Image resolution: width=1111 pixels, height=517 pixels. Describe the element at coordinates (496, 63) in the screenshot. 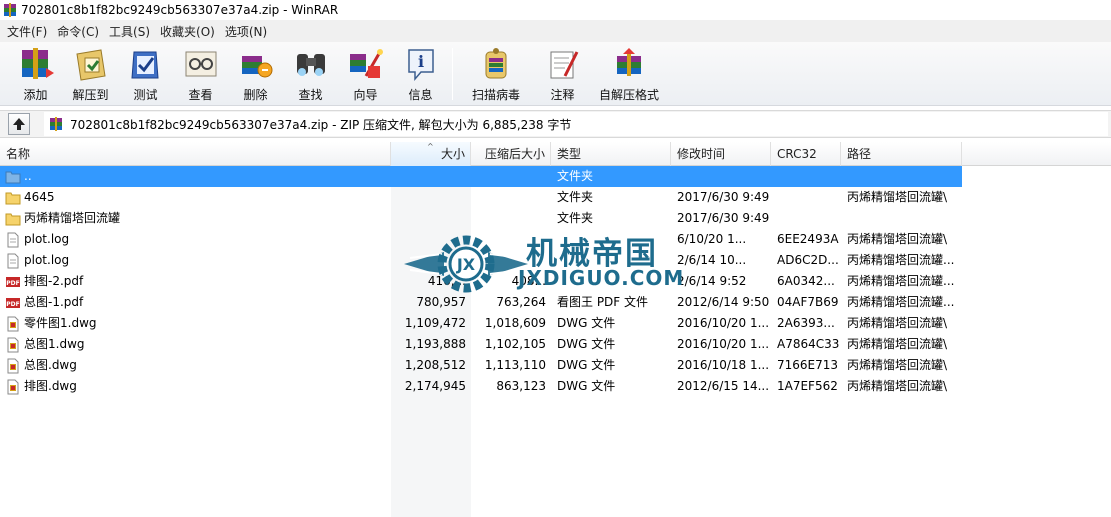

I see `virus-scan-icon` at that location.